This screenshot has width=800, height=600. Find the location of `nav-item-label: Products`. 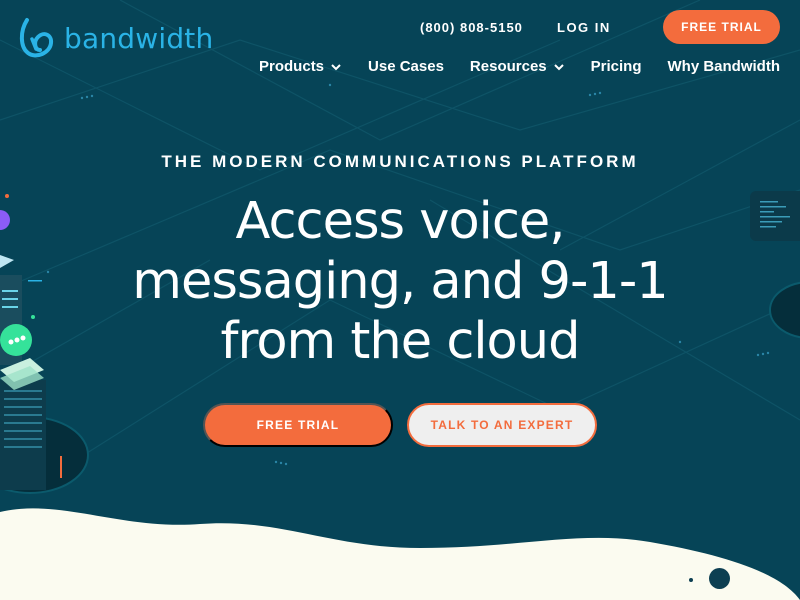

nav-item-label: Products is located at coordinates (292, 66).